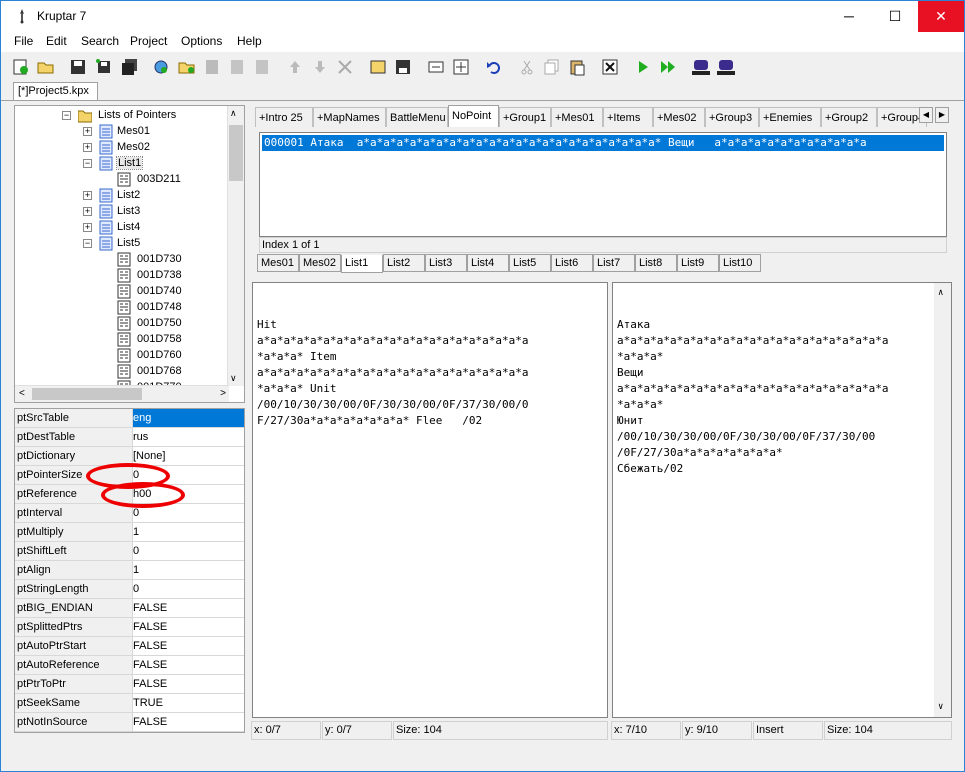 Image resolution: width=965 pixels, height=772 pixels. I want to click on list-tab: List2, so click(404, 263).